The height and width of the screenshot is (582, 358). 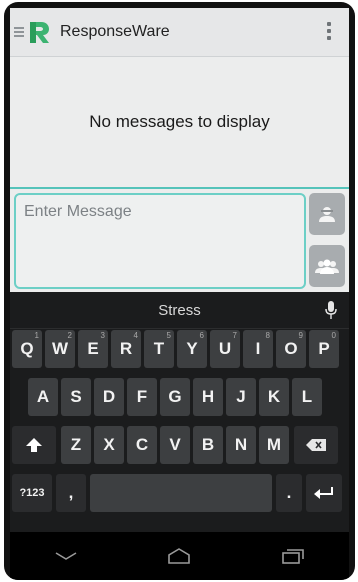 What do you see at coordinates (241, 397) in the screenshot?
I see `key-j: J` at bounding box center [241, 397].